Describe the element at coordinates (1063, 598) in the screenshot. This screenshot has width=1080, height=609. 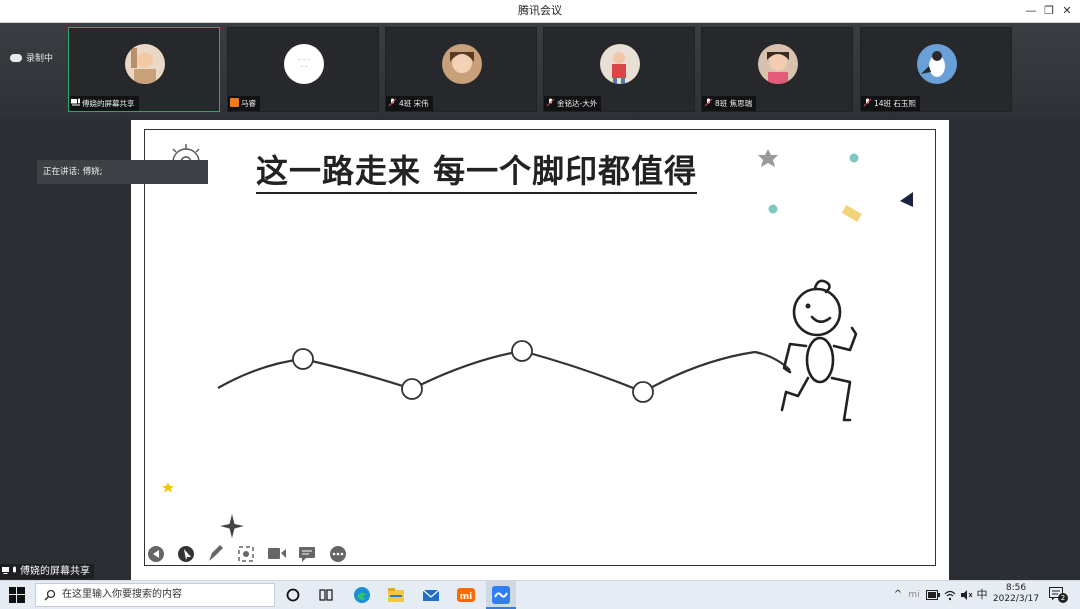
I see `notification-count-badge: 2` at that location.